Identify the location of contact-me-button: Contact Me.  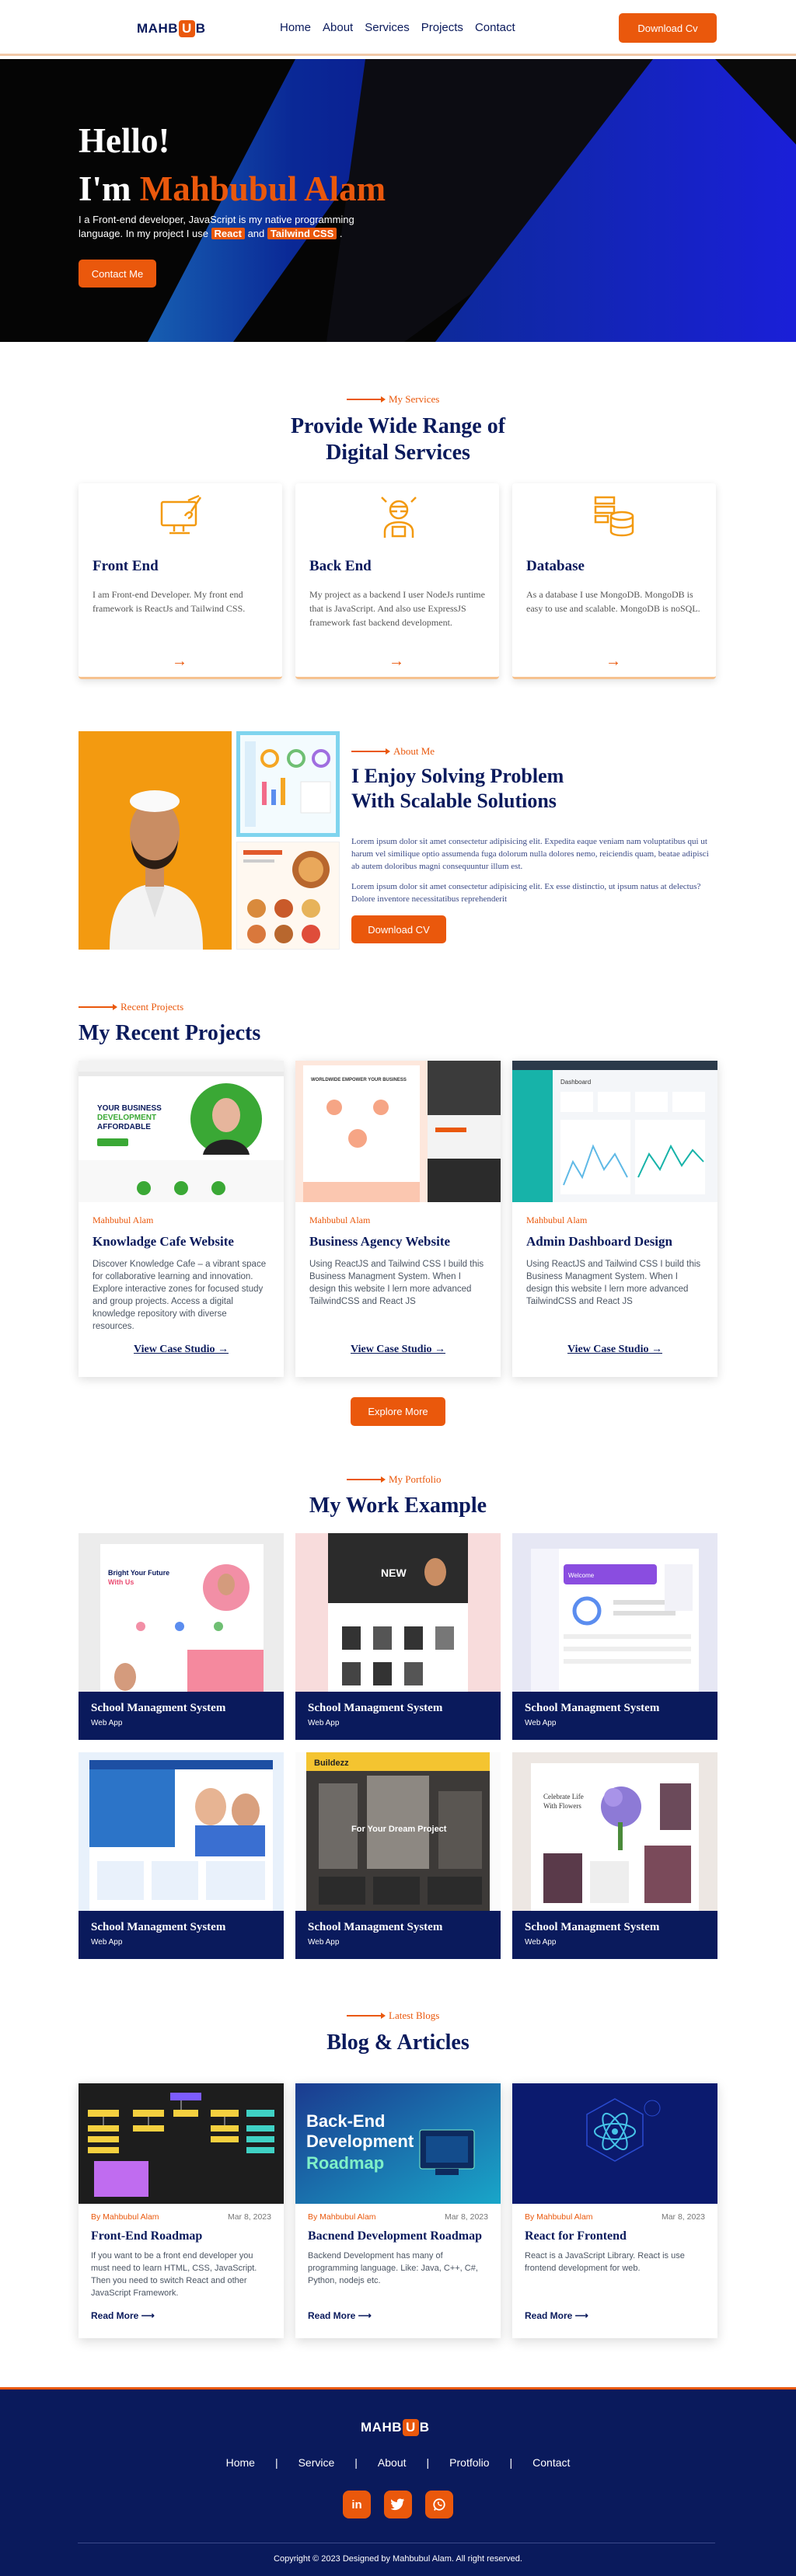
(118, 274).